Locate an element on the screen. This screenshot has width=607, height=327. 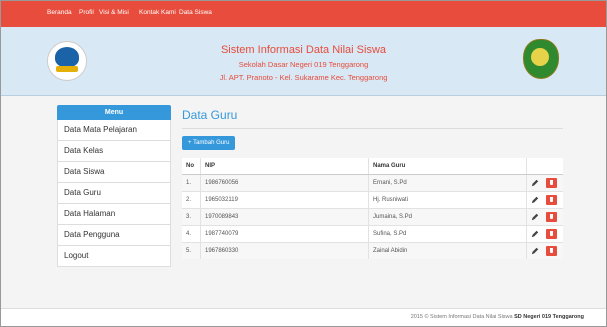
cell-nama: Ernani, S.Pd is located at coordinates (447, 183).